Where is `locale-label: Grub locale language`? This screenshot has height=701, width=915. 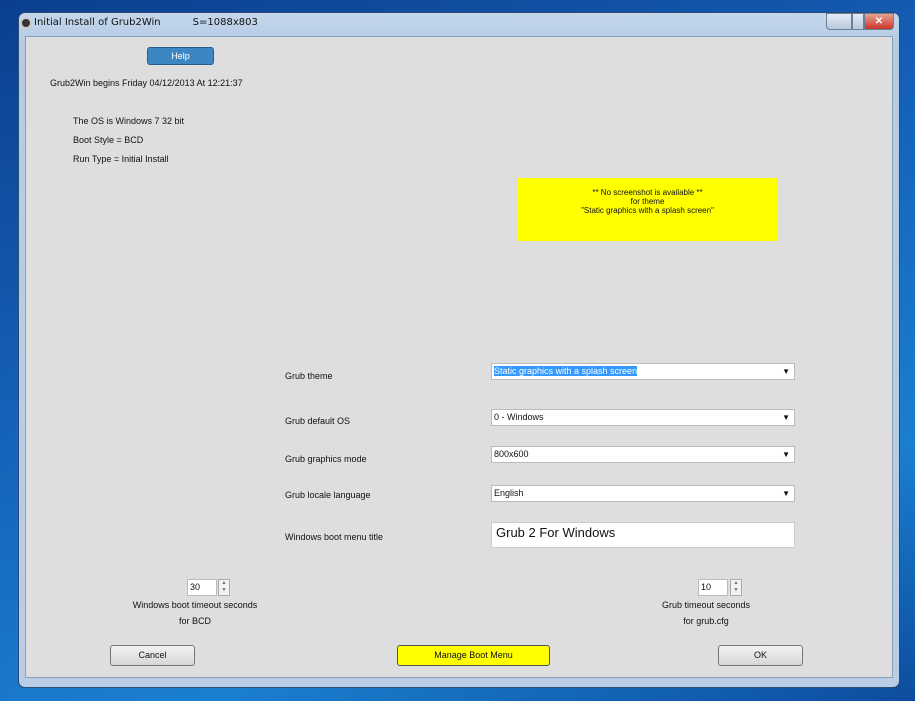
locale-label: Grub locale language is located at coordinates (328, 495).